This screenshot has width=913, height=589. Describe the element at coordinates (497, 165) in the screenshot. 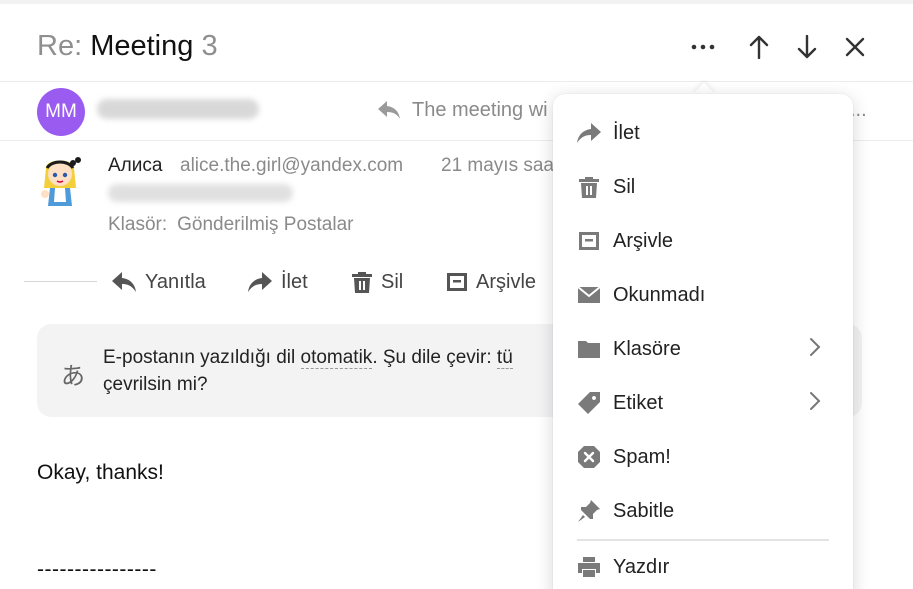

I see `message-date: 21 mayıs saat` at that location.